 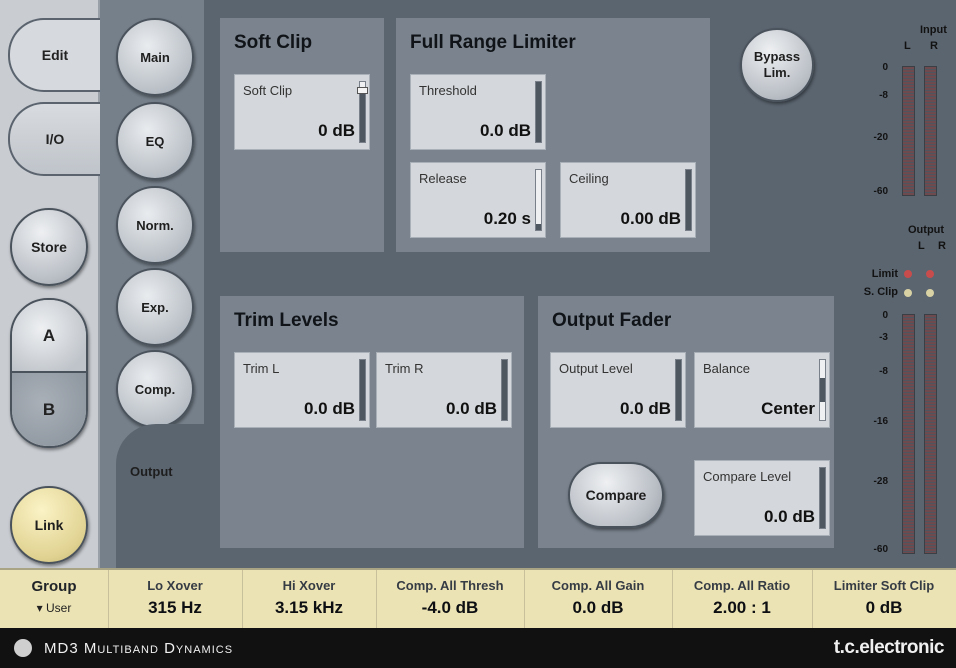 I want to click on lo-xover-value: 315 Hz, so click(x=175, y=607).